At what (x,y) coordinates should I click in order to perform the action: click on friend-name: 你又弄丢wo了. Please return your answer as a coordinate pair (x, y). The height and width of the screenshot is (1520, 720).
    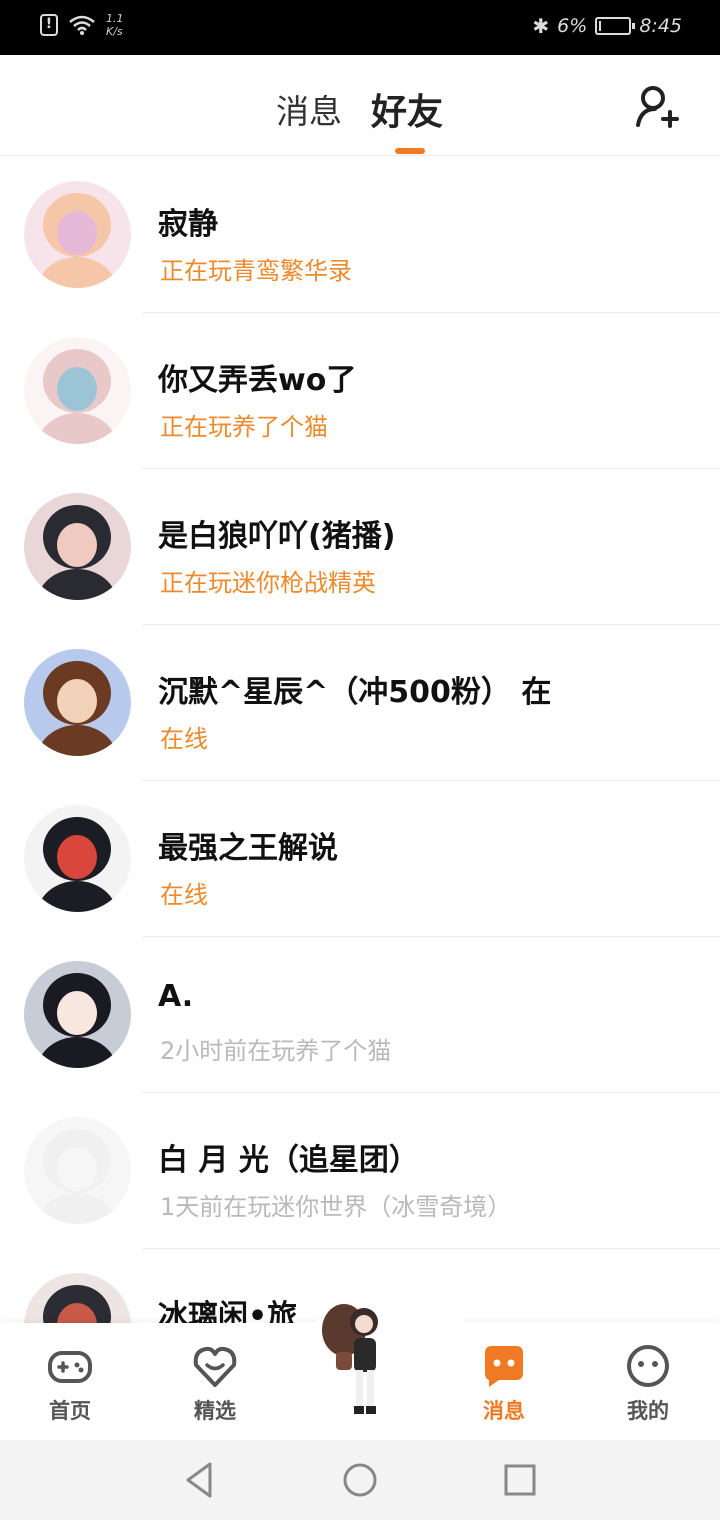
    Looking at the image, I should click on (257, 380).